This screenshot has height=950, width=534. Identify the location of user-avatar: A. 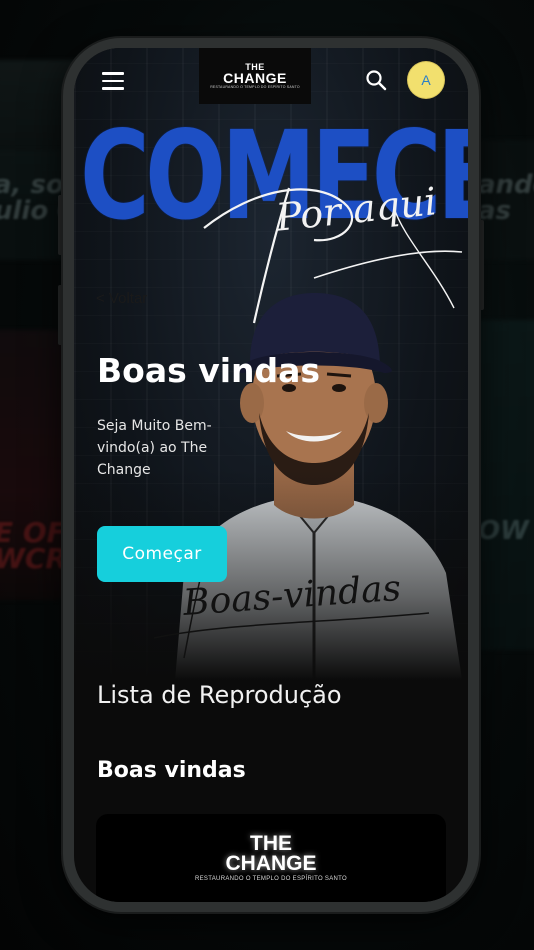
(426, 80).